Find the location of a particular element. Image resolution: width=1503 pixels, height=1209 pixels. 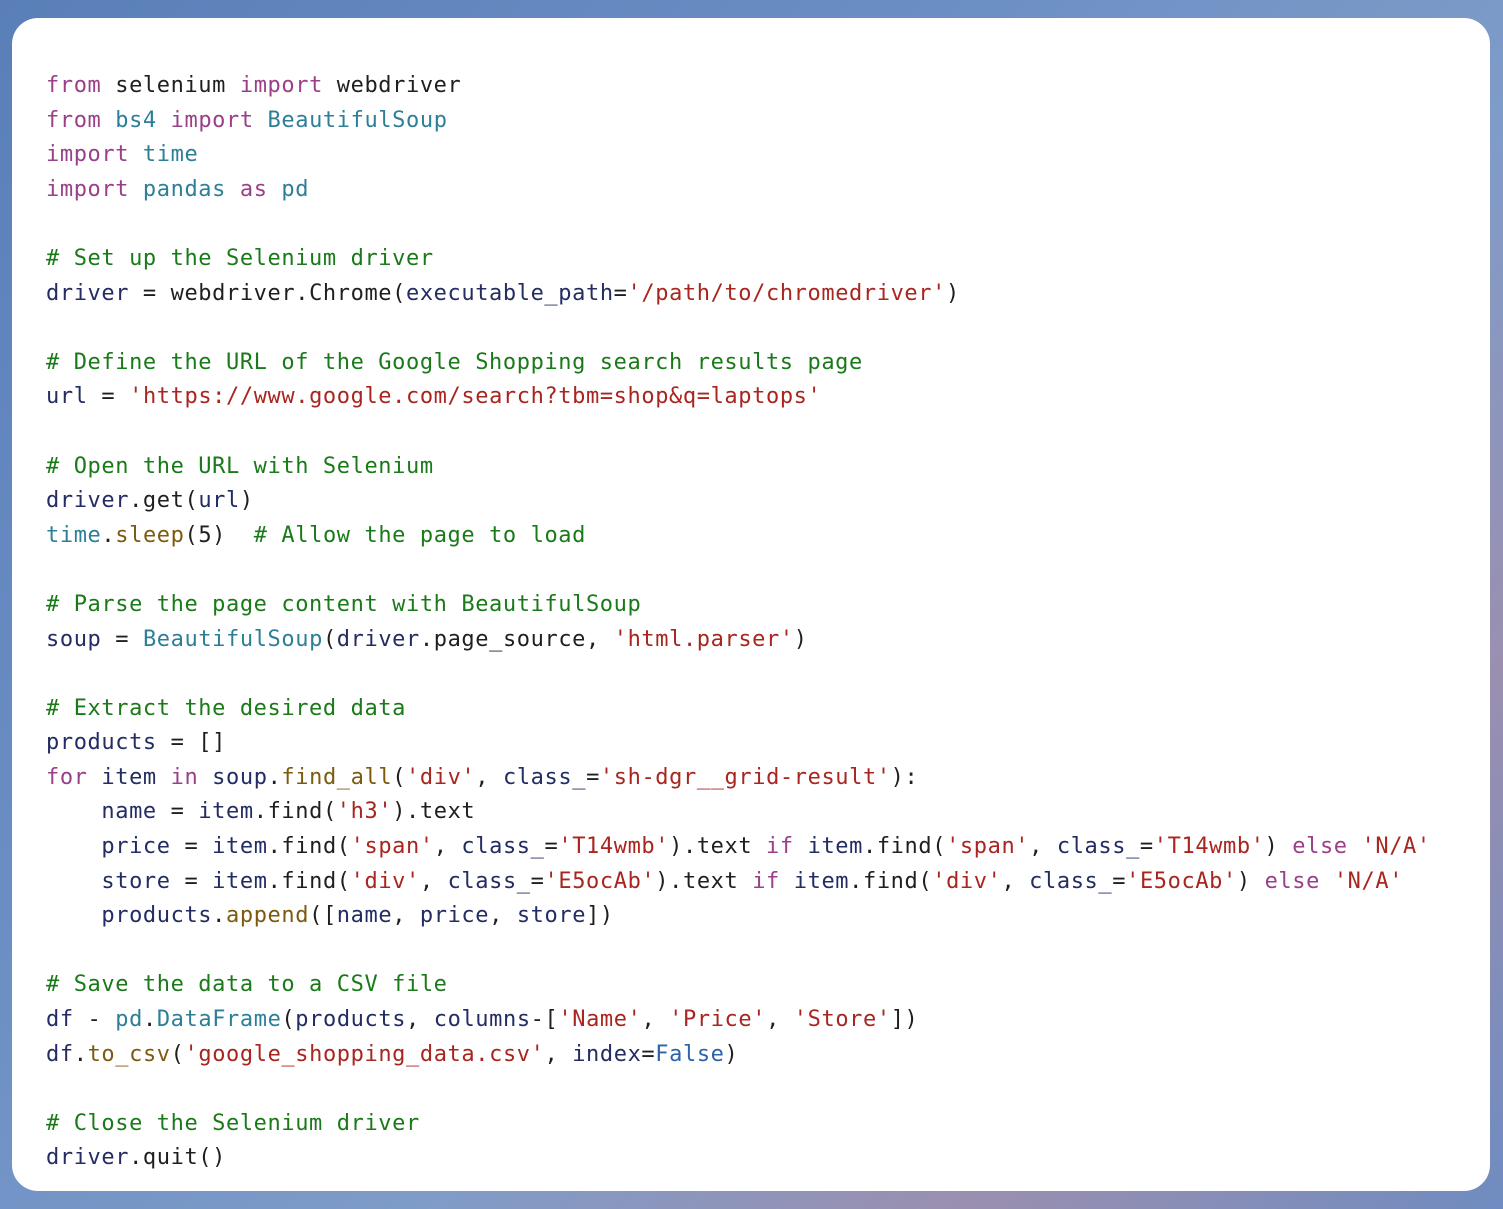

code-token: else is located at coordinates (1320, 847).